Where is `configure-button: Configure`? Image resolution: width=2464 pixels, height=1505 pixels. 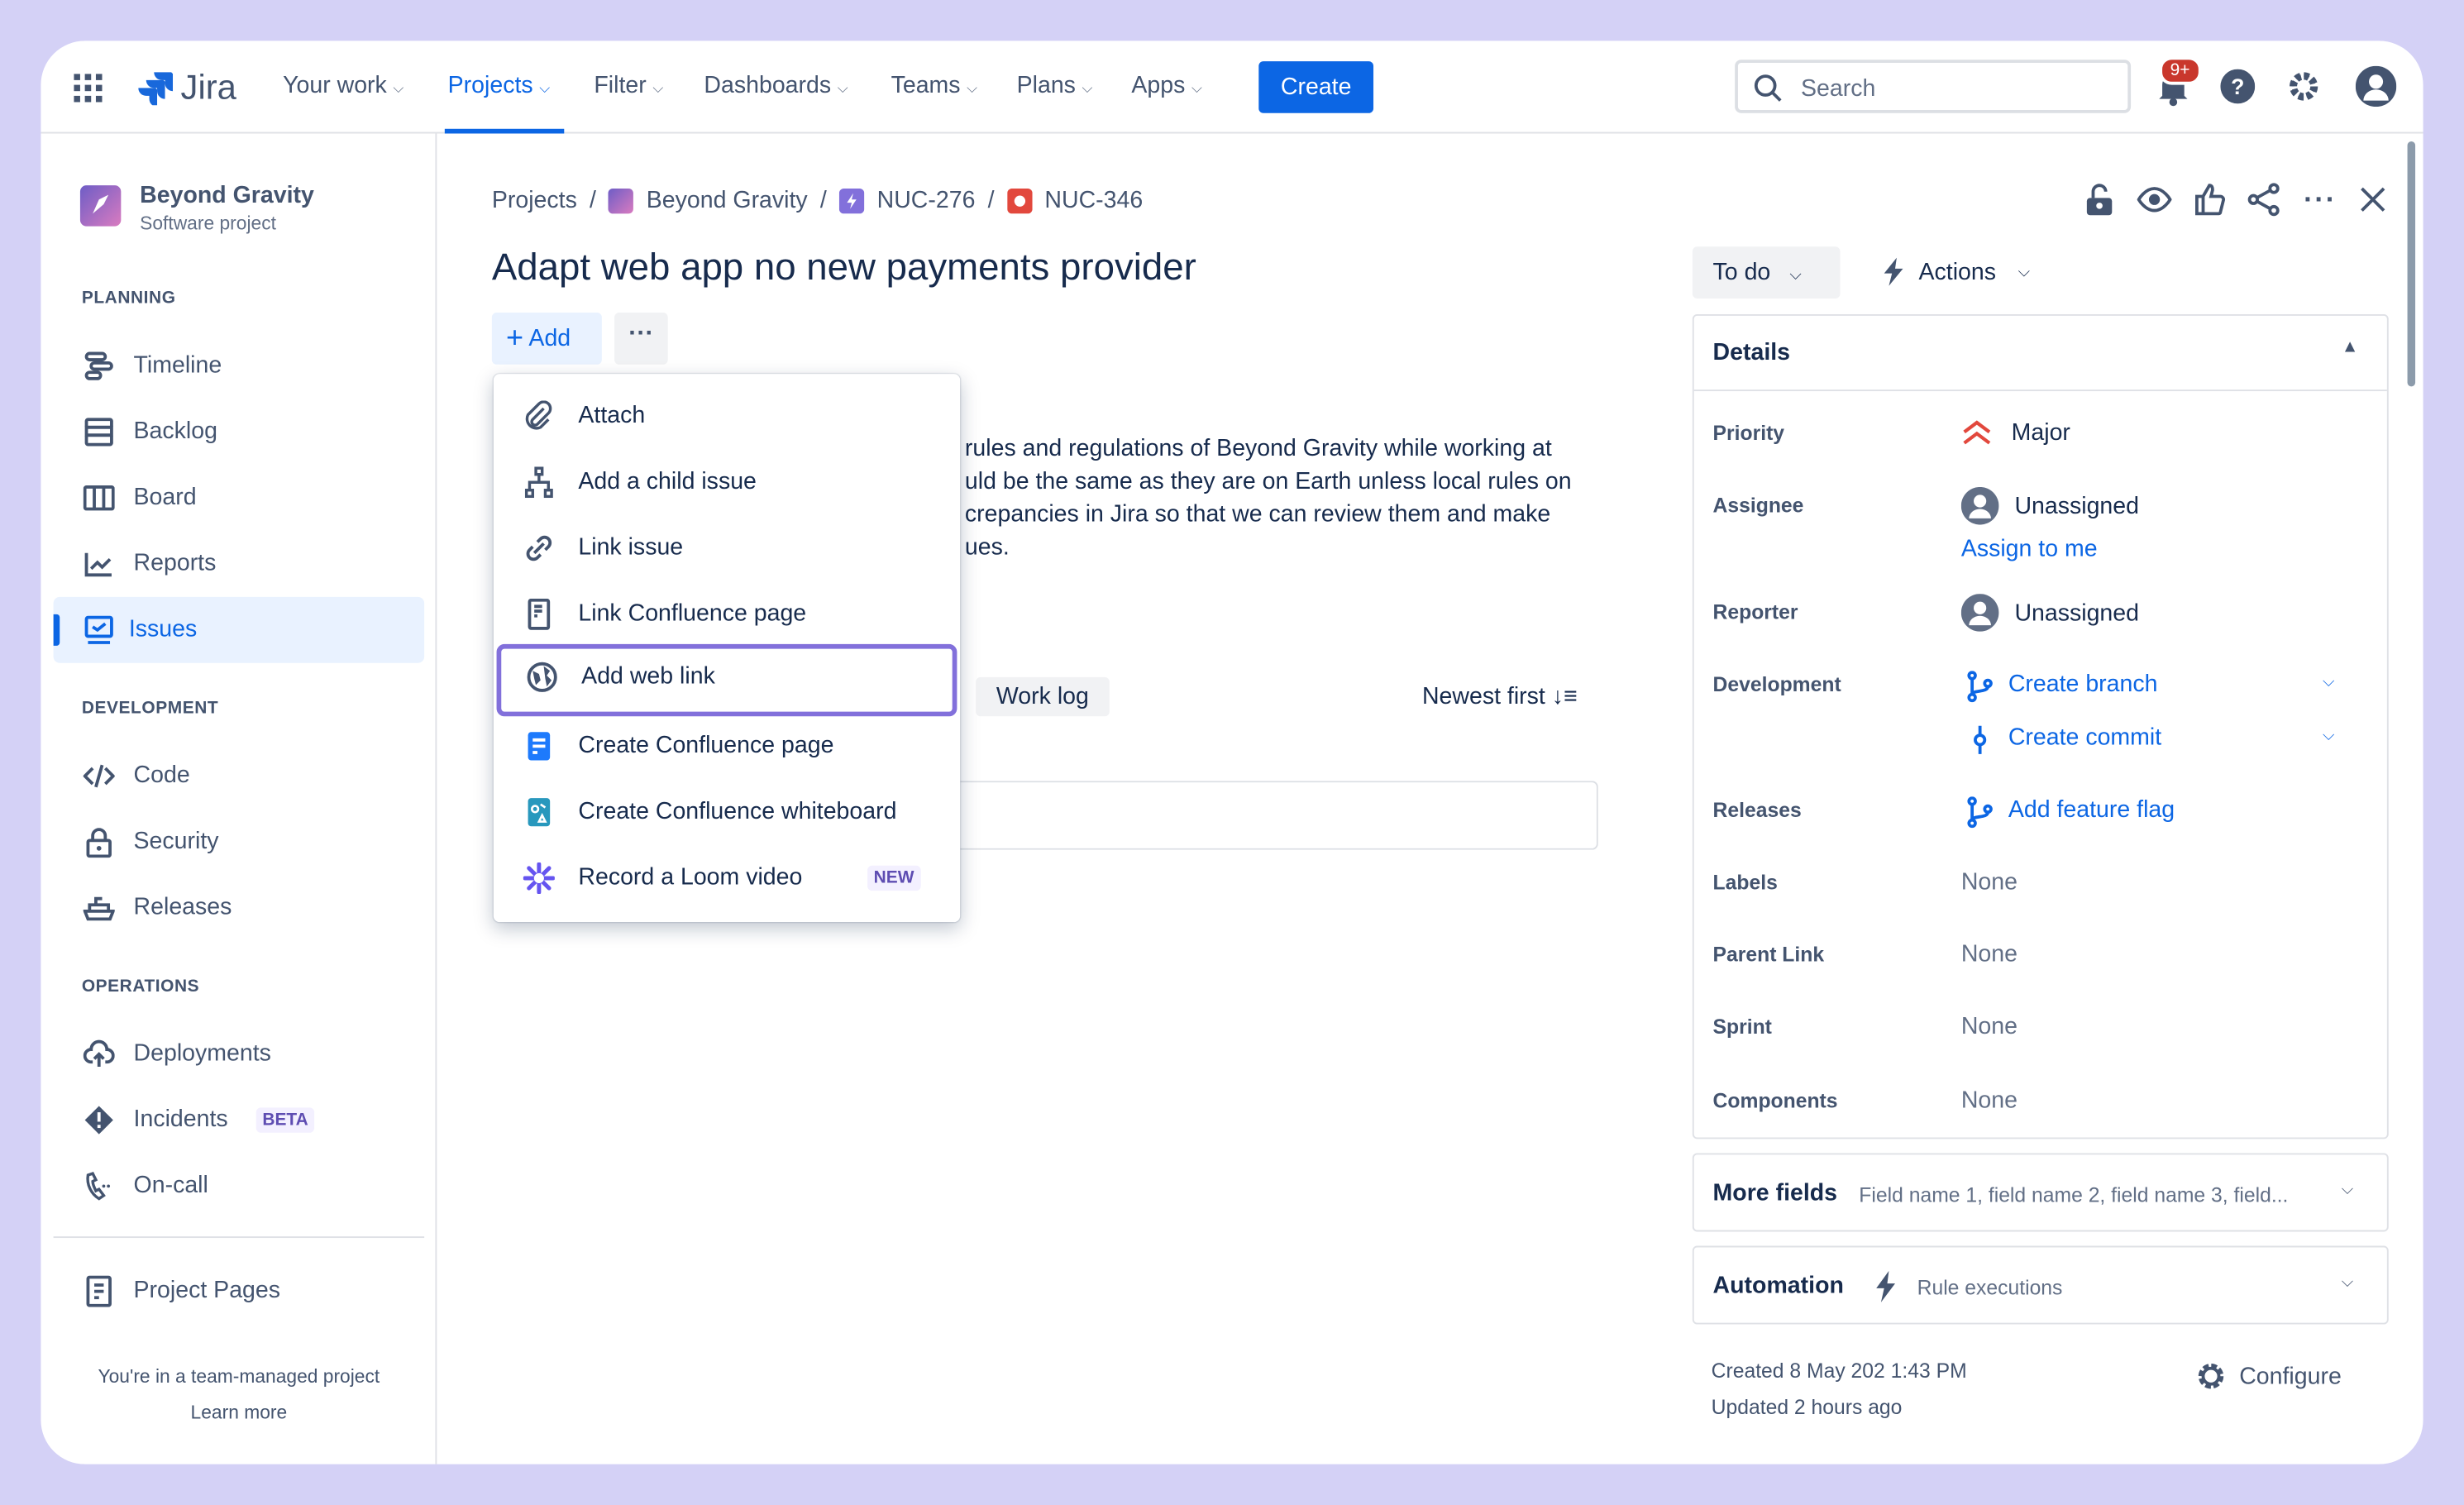 configure-button: Configure is located at coordinates (2269, 1376).